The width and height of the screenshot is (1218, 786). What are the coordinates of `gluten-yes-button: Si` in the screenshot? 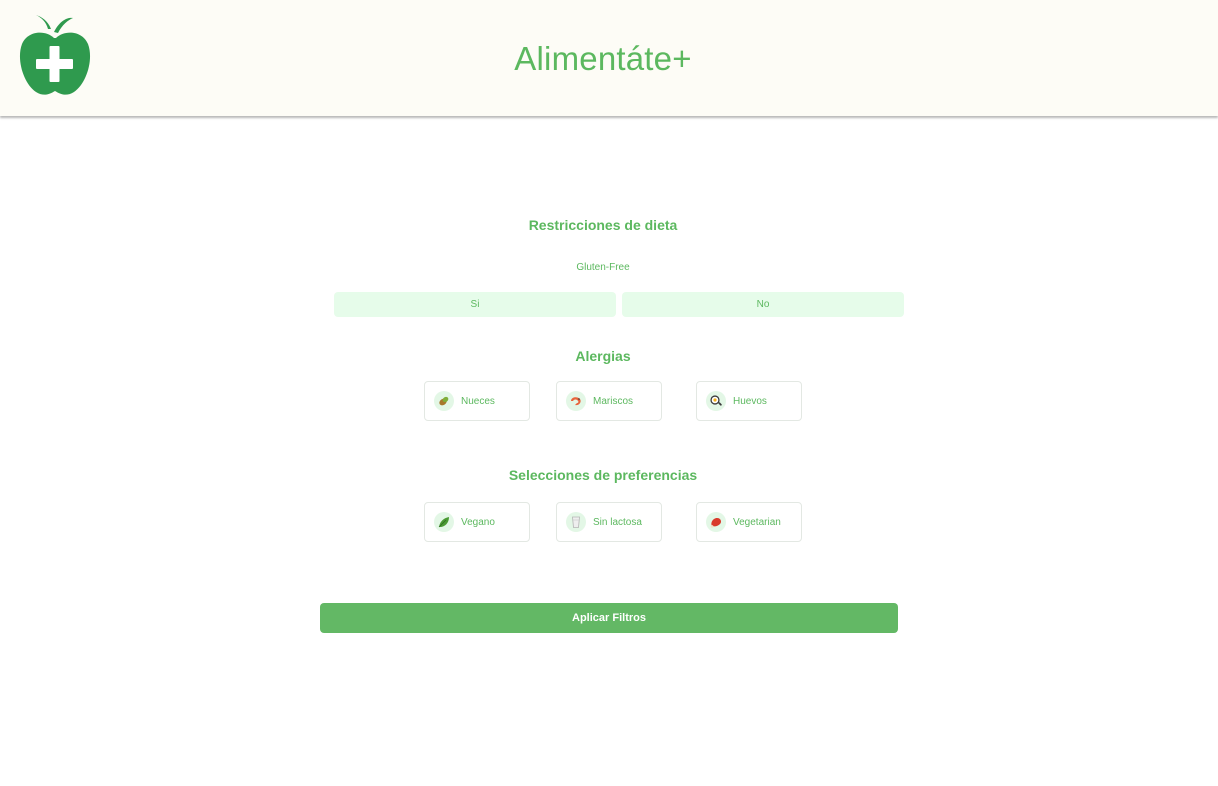 It's located at (475, 304).